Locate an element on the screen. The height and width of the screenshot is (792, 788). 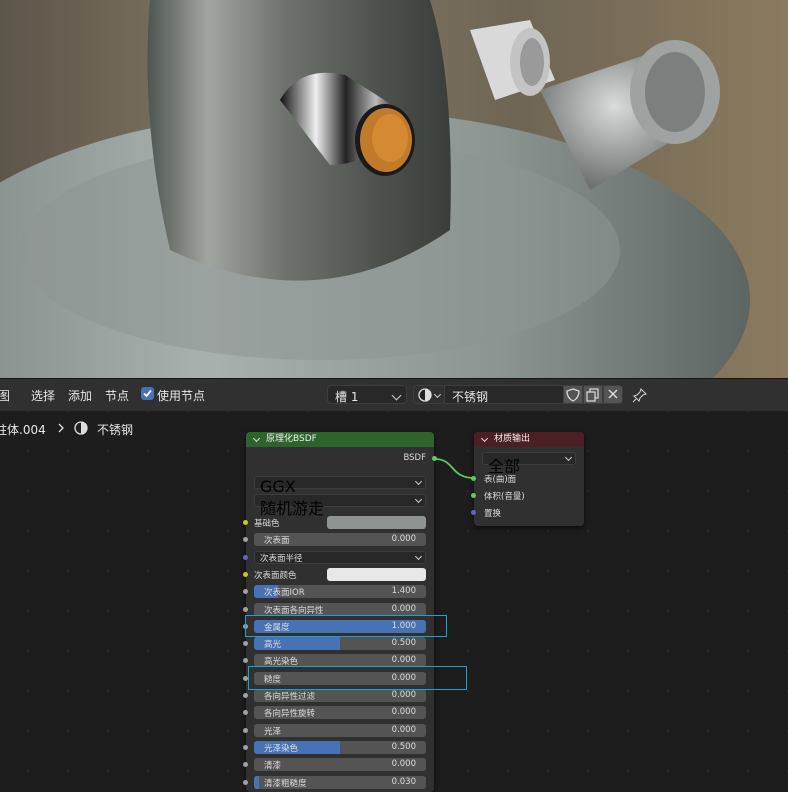
fake-user-button is located at coordinates (573, 394).